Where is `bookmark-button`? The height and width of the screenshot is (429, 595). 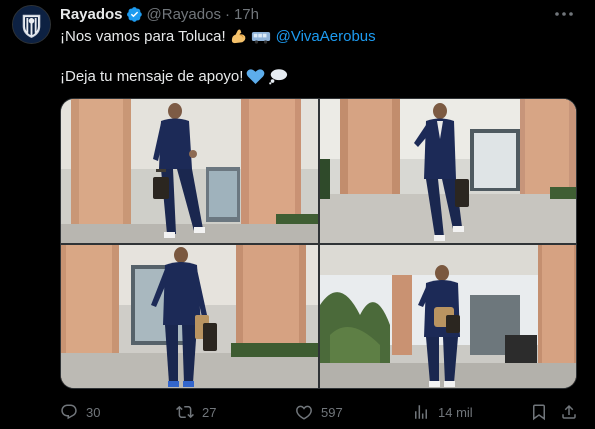
bookmark-button is located at coordinates (539, 412).